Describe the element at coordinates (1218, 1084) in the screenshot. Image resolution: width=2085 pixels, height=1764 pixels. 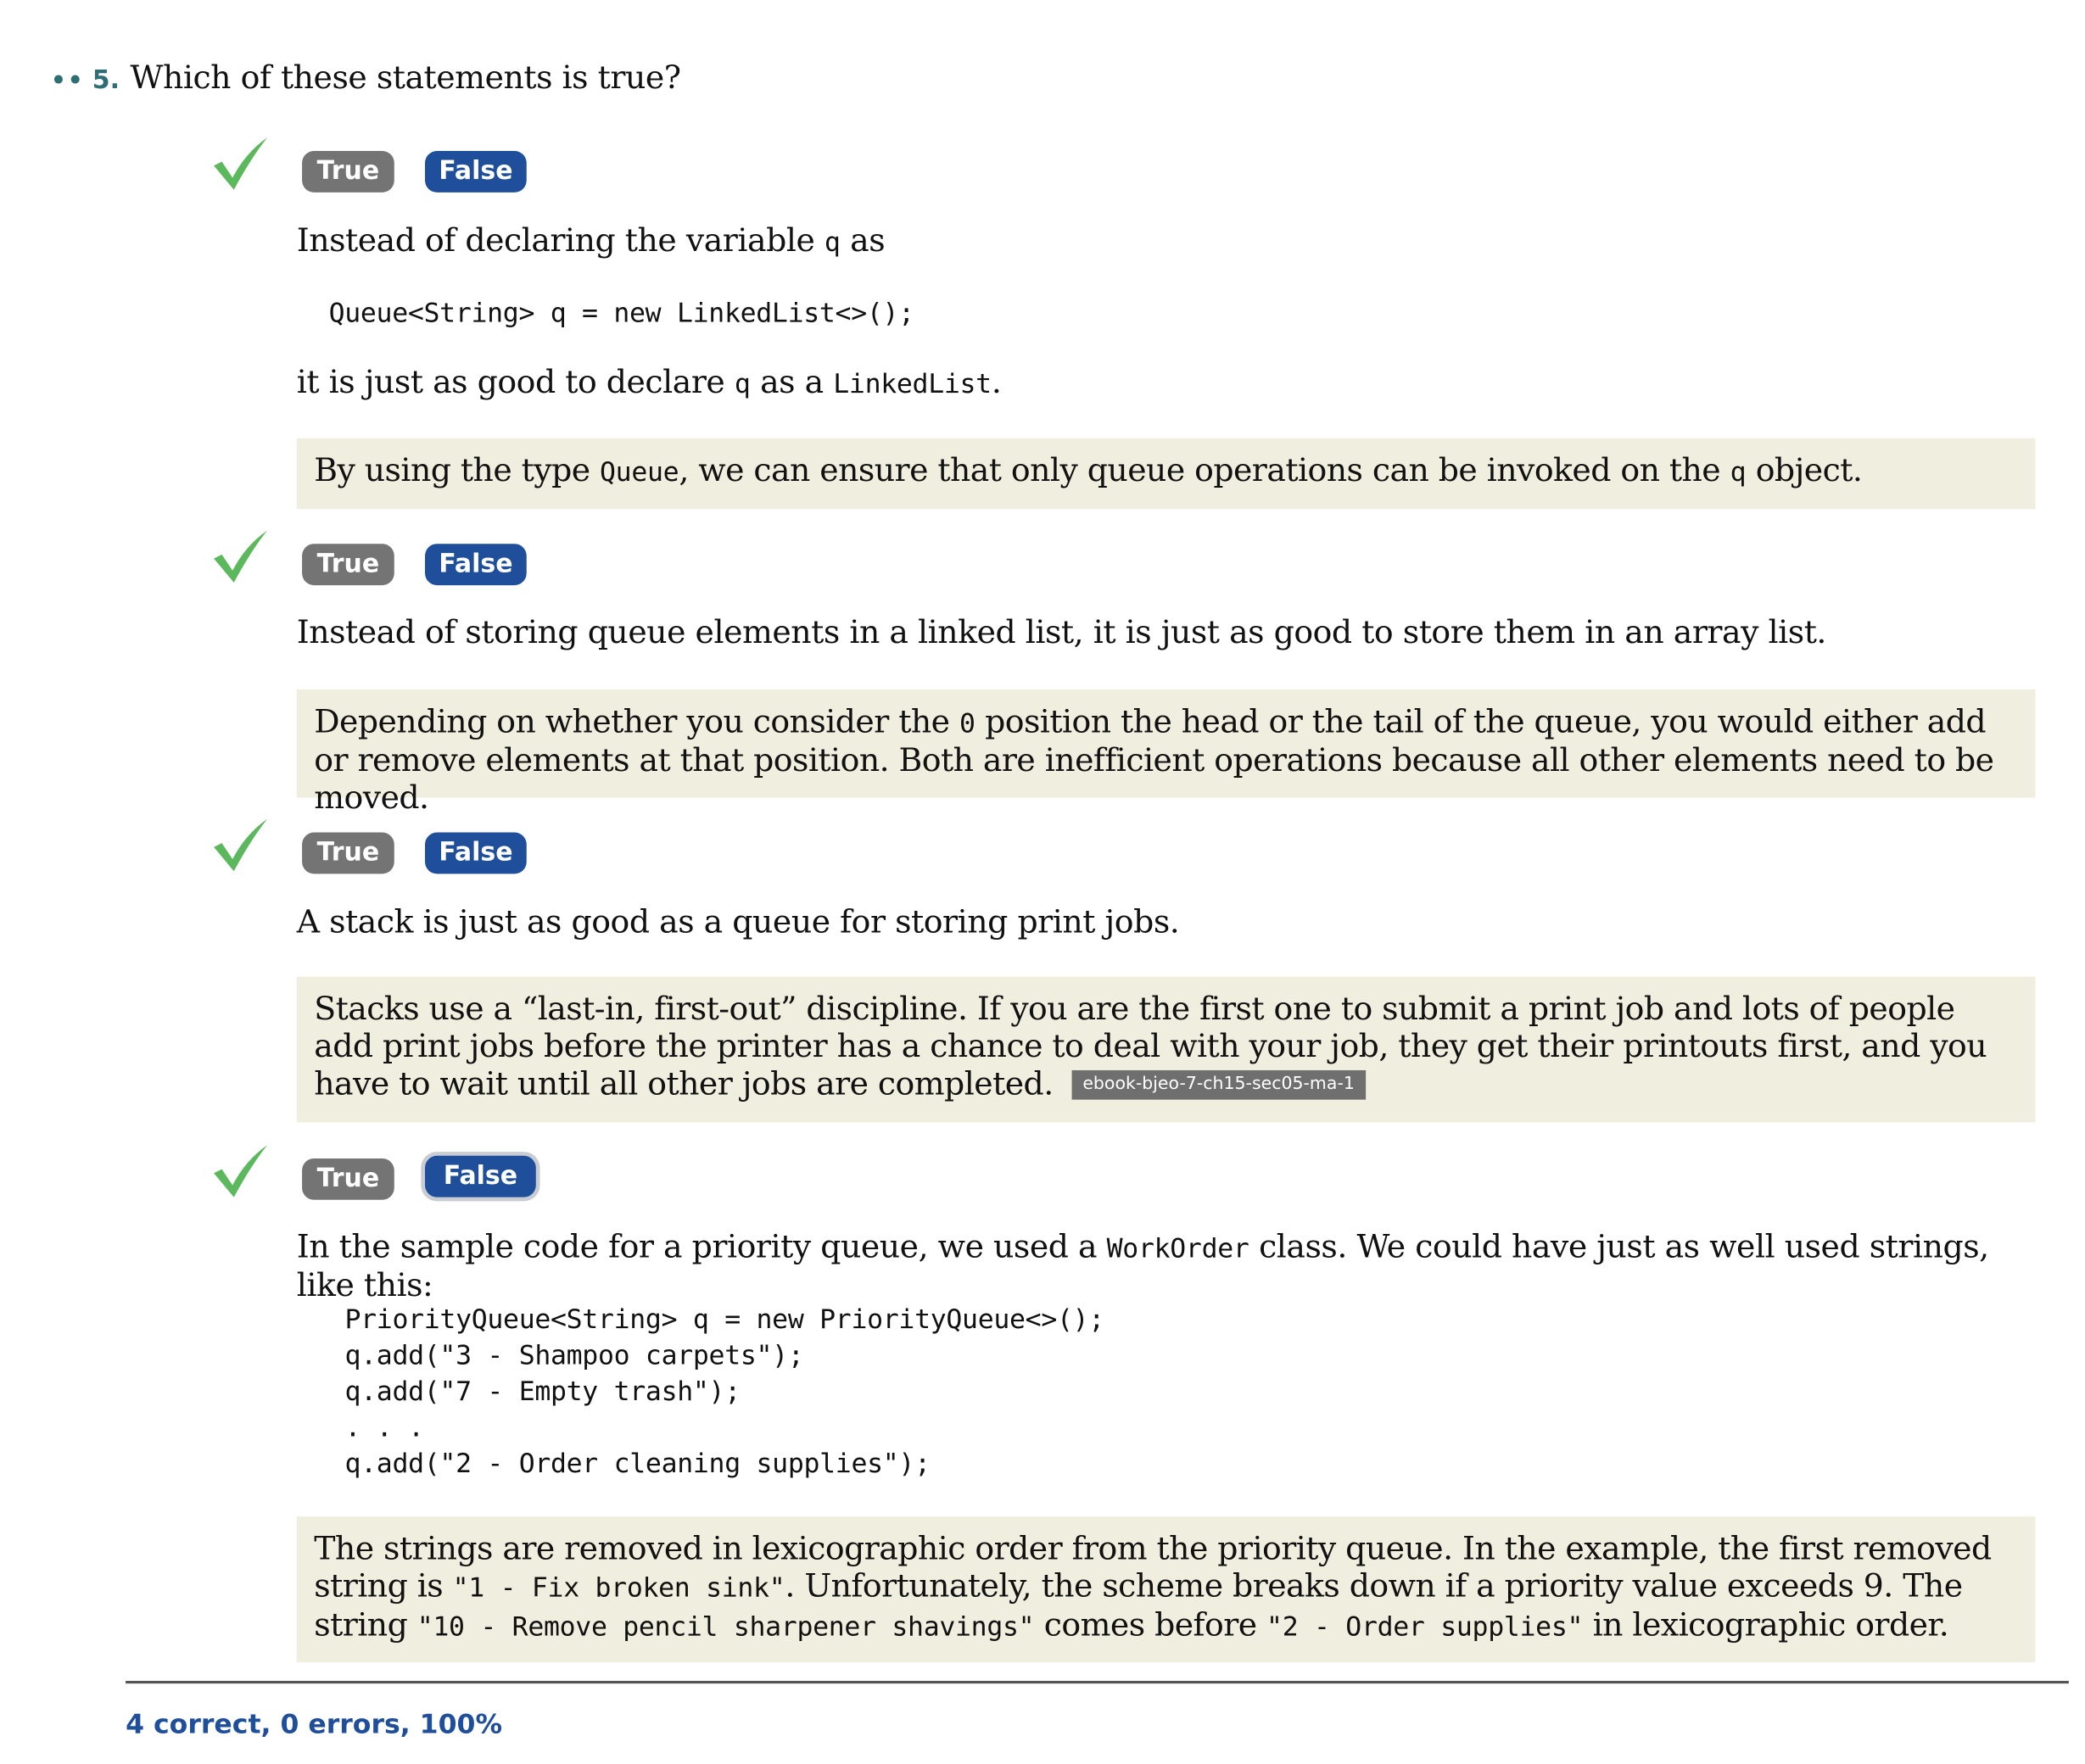
I see `item-id-tooltip: ebook-bjeo-7-ch15-sec05-ma-1` at that location.